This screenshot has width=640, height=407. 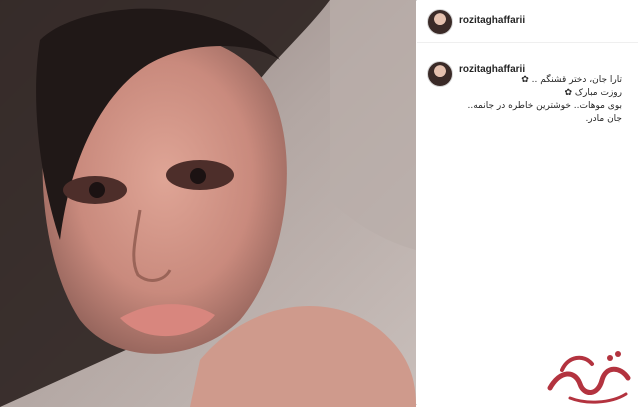 What do you see at coordinates (571, 80) in the screenshot?
I see `caption-line: تارا جان، دختر قشنگم .. ✿` at bounding box center [571, 80].